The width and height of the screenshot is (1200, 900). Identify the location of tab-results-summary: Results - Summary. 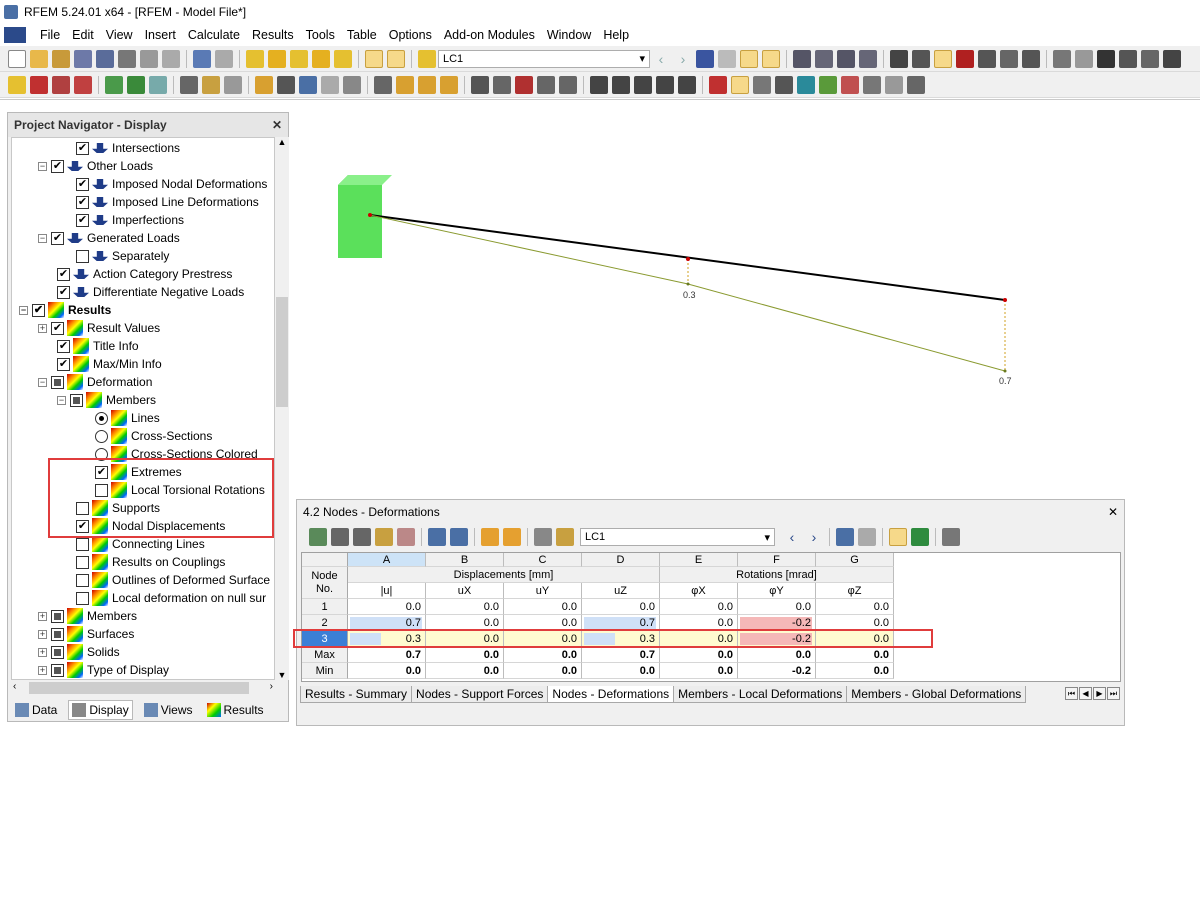
(356, 694).